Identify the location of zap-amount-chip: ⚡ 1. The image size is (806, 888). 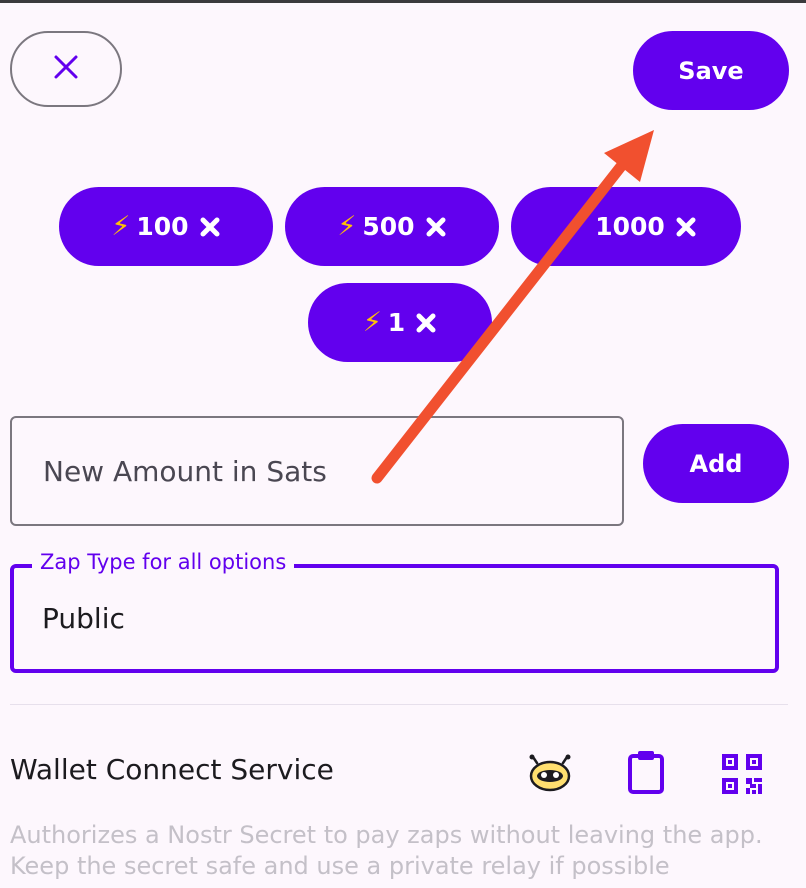
(400, 322).